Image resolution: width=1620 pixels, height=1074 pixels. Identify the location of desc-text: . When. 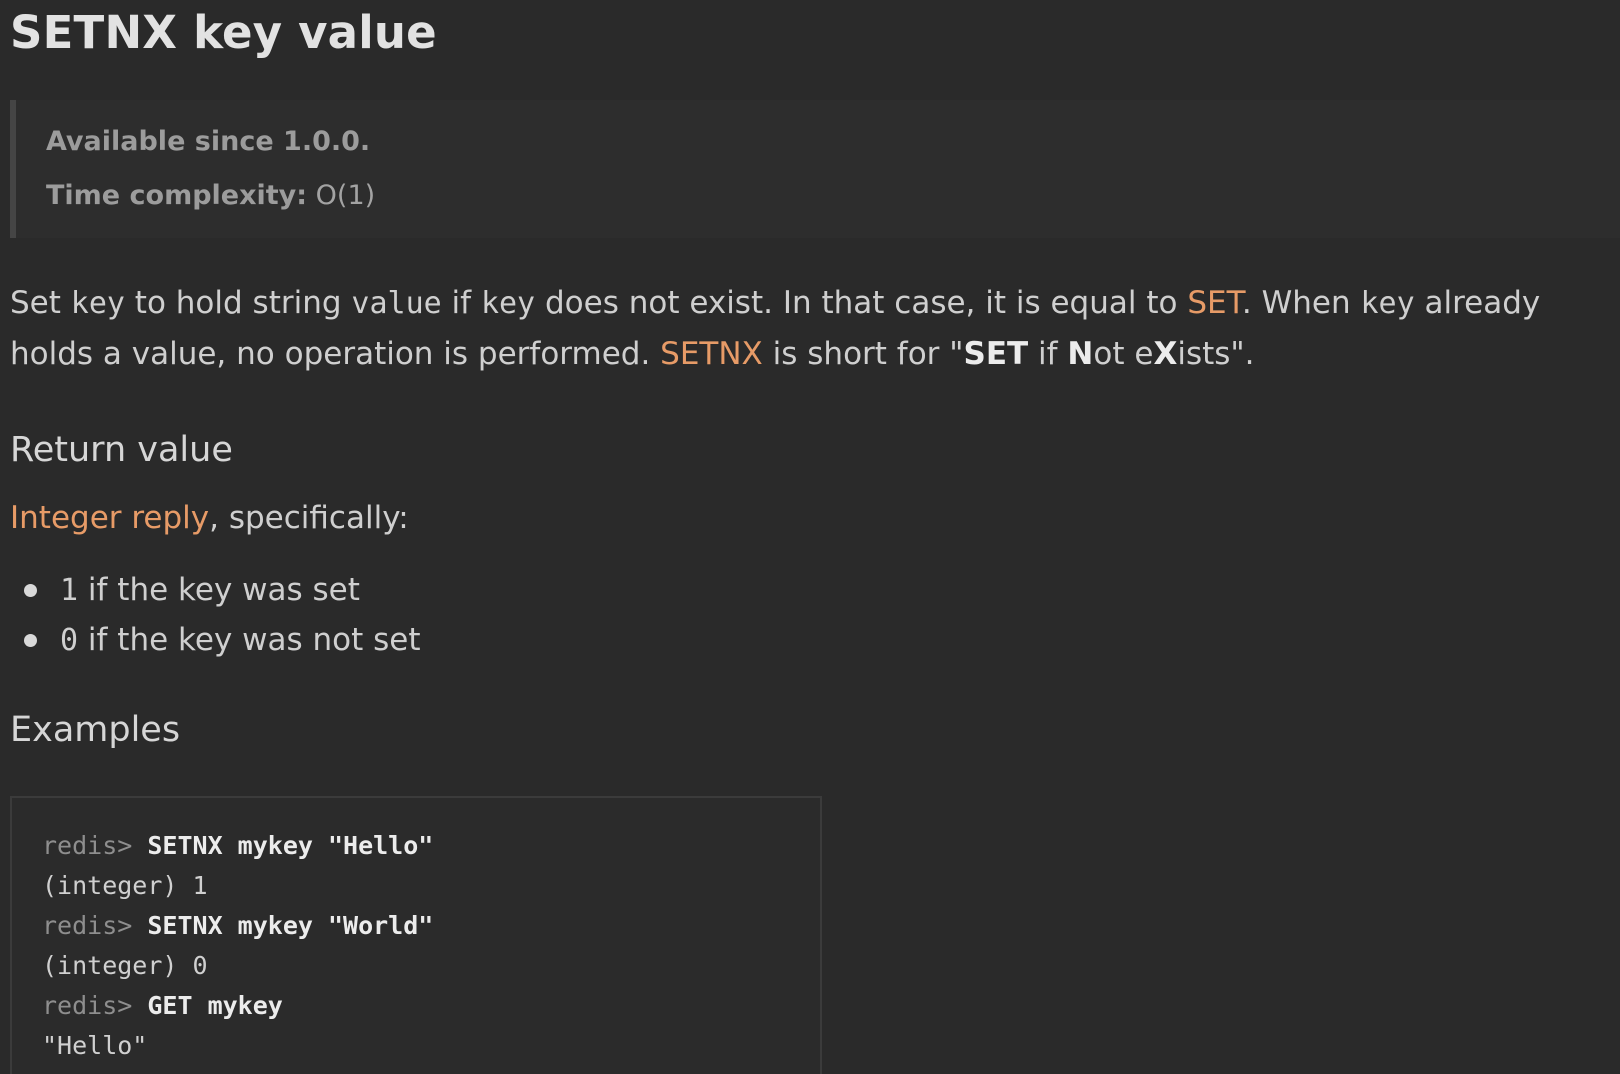
(1301, 303).